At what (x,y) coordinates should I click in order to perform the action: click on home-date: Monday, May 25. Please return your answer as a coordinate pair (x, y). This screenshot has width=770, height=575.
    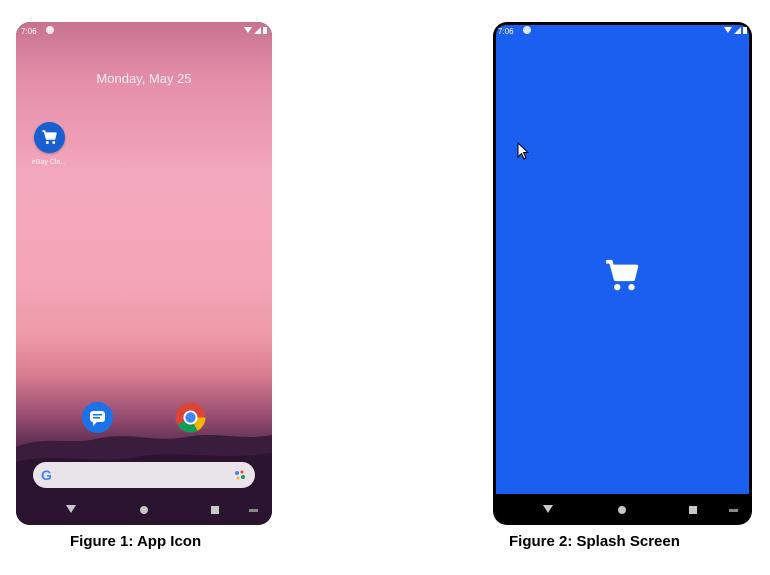
    Looking at the image, I should click on (144, 78).